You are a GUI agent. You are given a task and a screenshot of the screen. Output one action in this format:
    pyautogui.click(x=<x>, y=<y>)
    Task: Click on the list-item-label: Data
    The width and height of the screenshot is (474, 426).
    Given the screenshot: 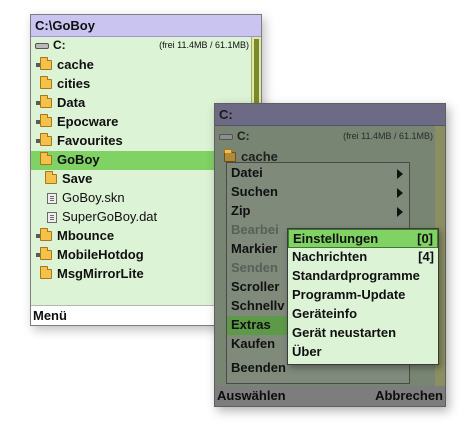 What is the action you would take?
    pyautogui.click(x=71, y=102)
    